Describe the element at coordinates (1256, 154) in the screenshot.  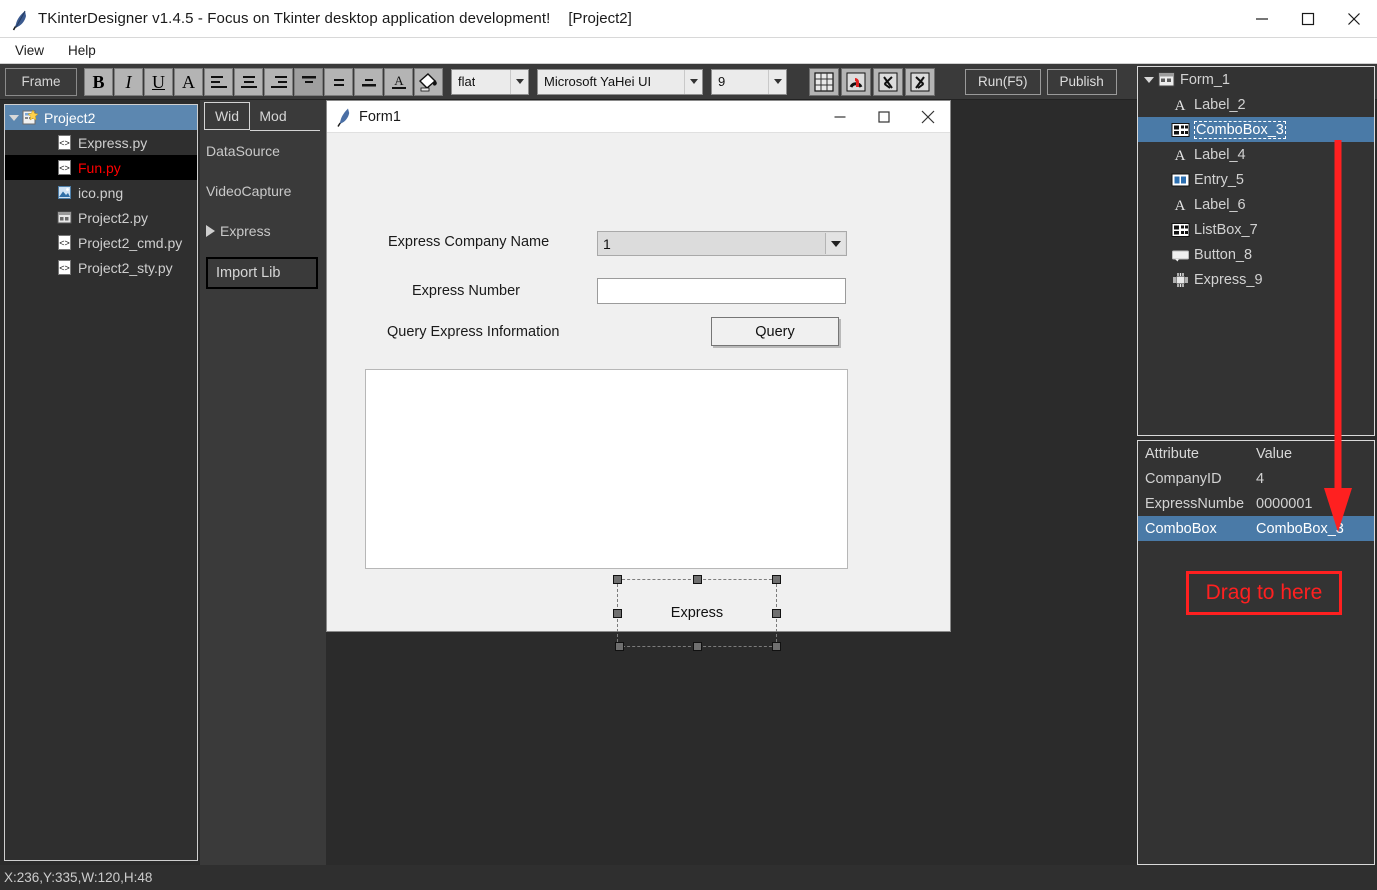
I see `widget-tree-item-label-4: A Label_4` at that location.